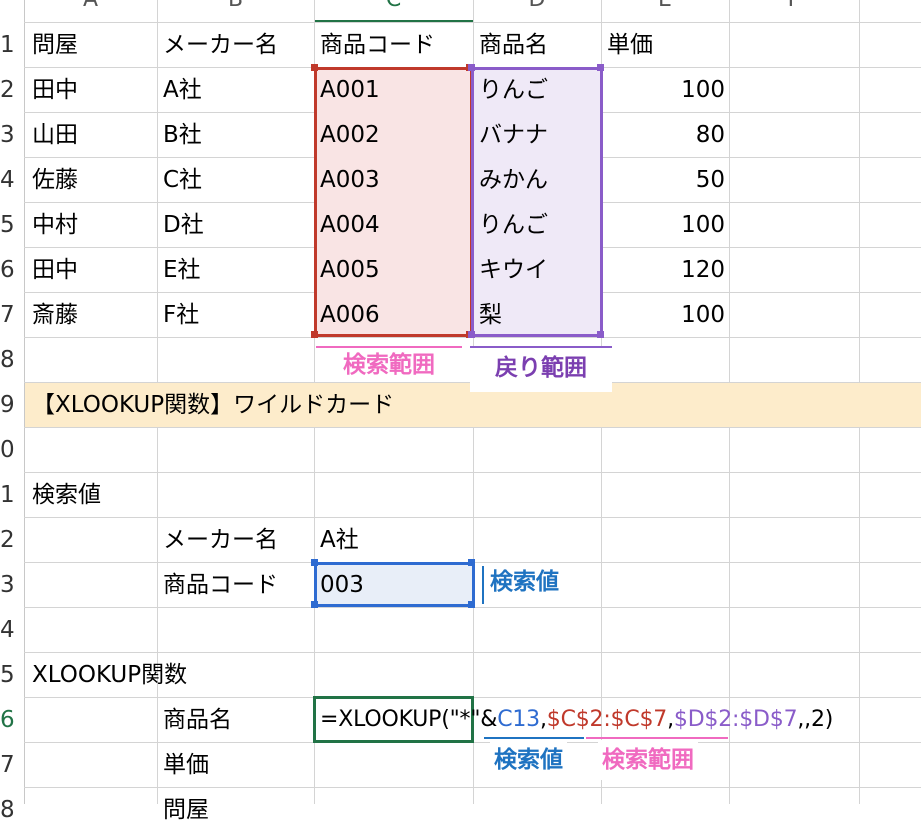 This screenshot has width=921, height=832. What do you see at coordinates (350, 315) in the screenshot?
I see `cell-product-code: A006` at bounding box center [350, 315].